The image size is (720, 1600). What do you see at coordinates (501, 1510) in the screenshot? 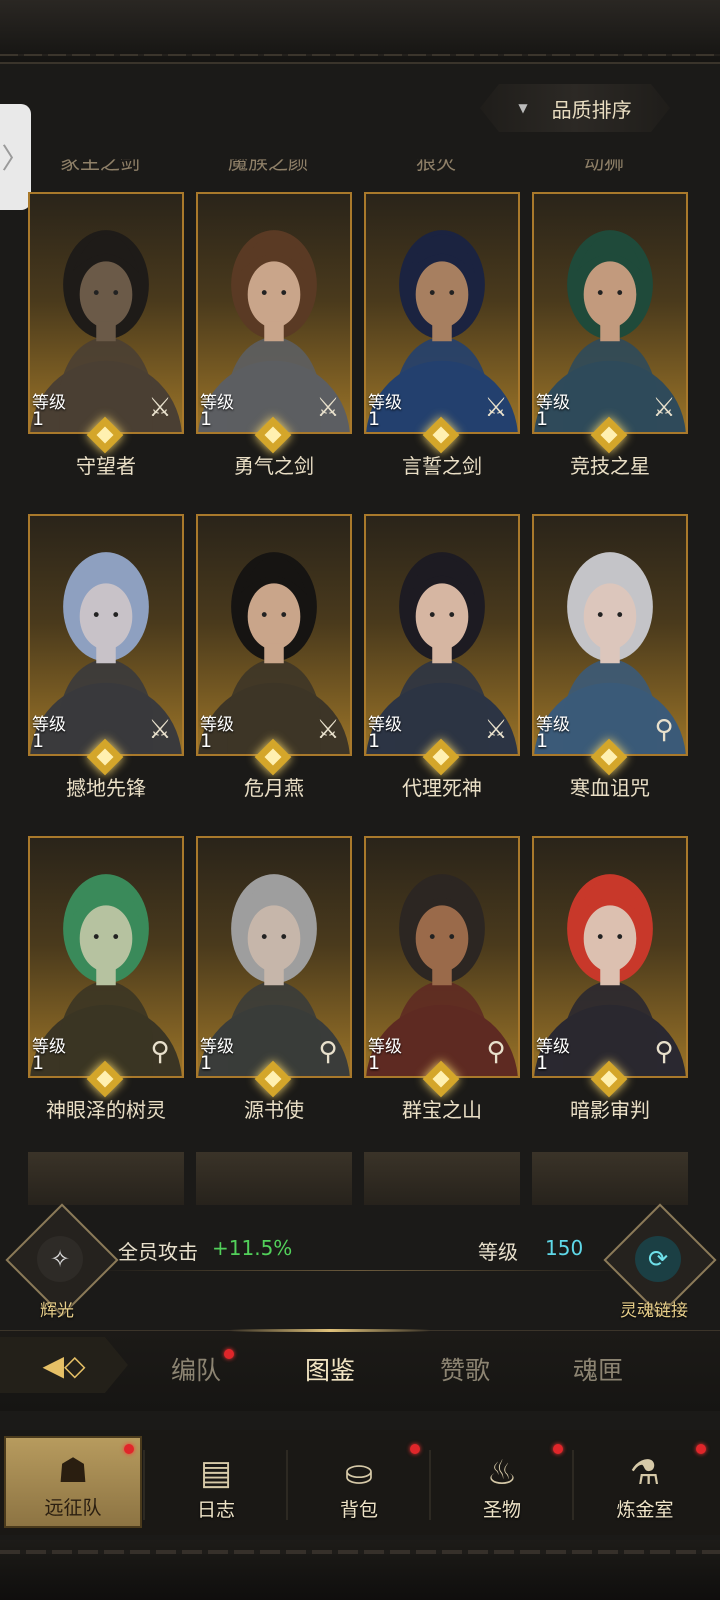
I see `nav-label: 圣物` at bounding box center [501, 1510].